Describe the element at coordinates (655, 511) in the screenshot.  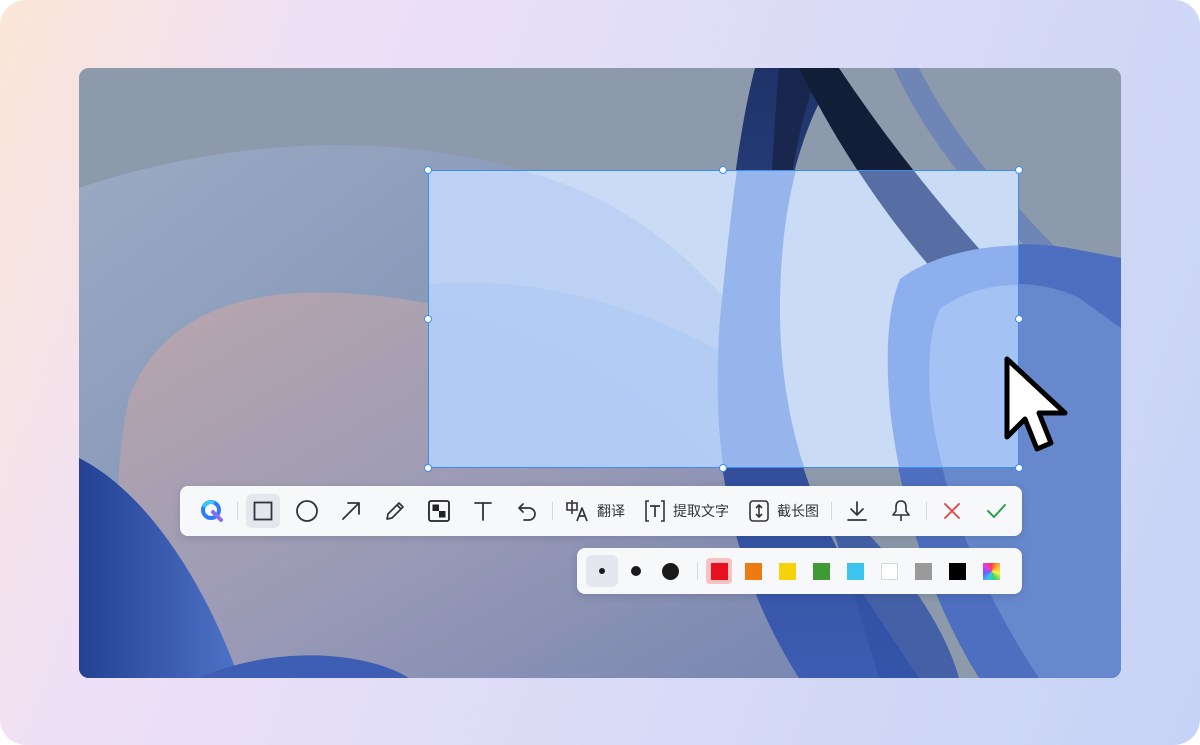
I see `extract-text-icon` at that location.